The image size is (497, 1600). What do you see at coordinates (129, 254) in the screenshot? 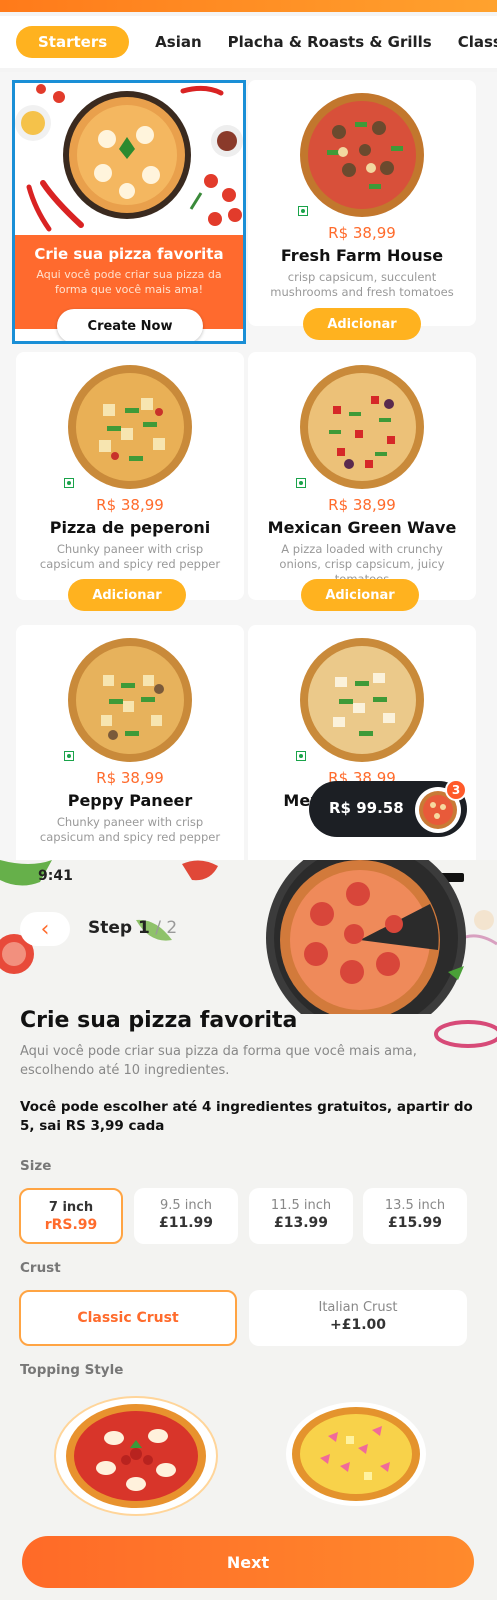
I see `create-pizza-title: Crie sua pizza favorita` at bounding box center [129, 254].